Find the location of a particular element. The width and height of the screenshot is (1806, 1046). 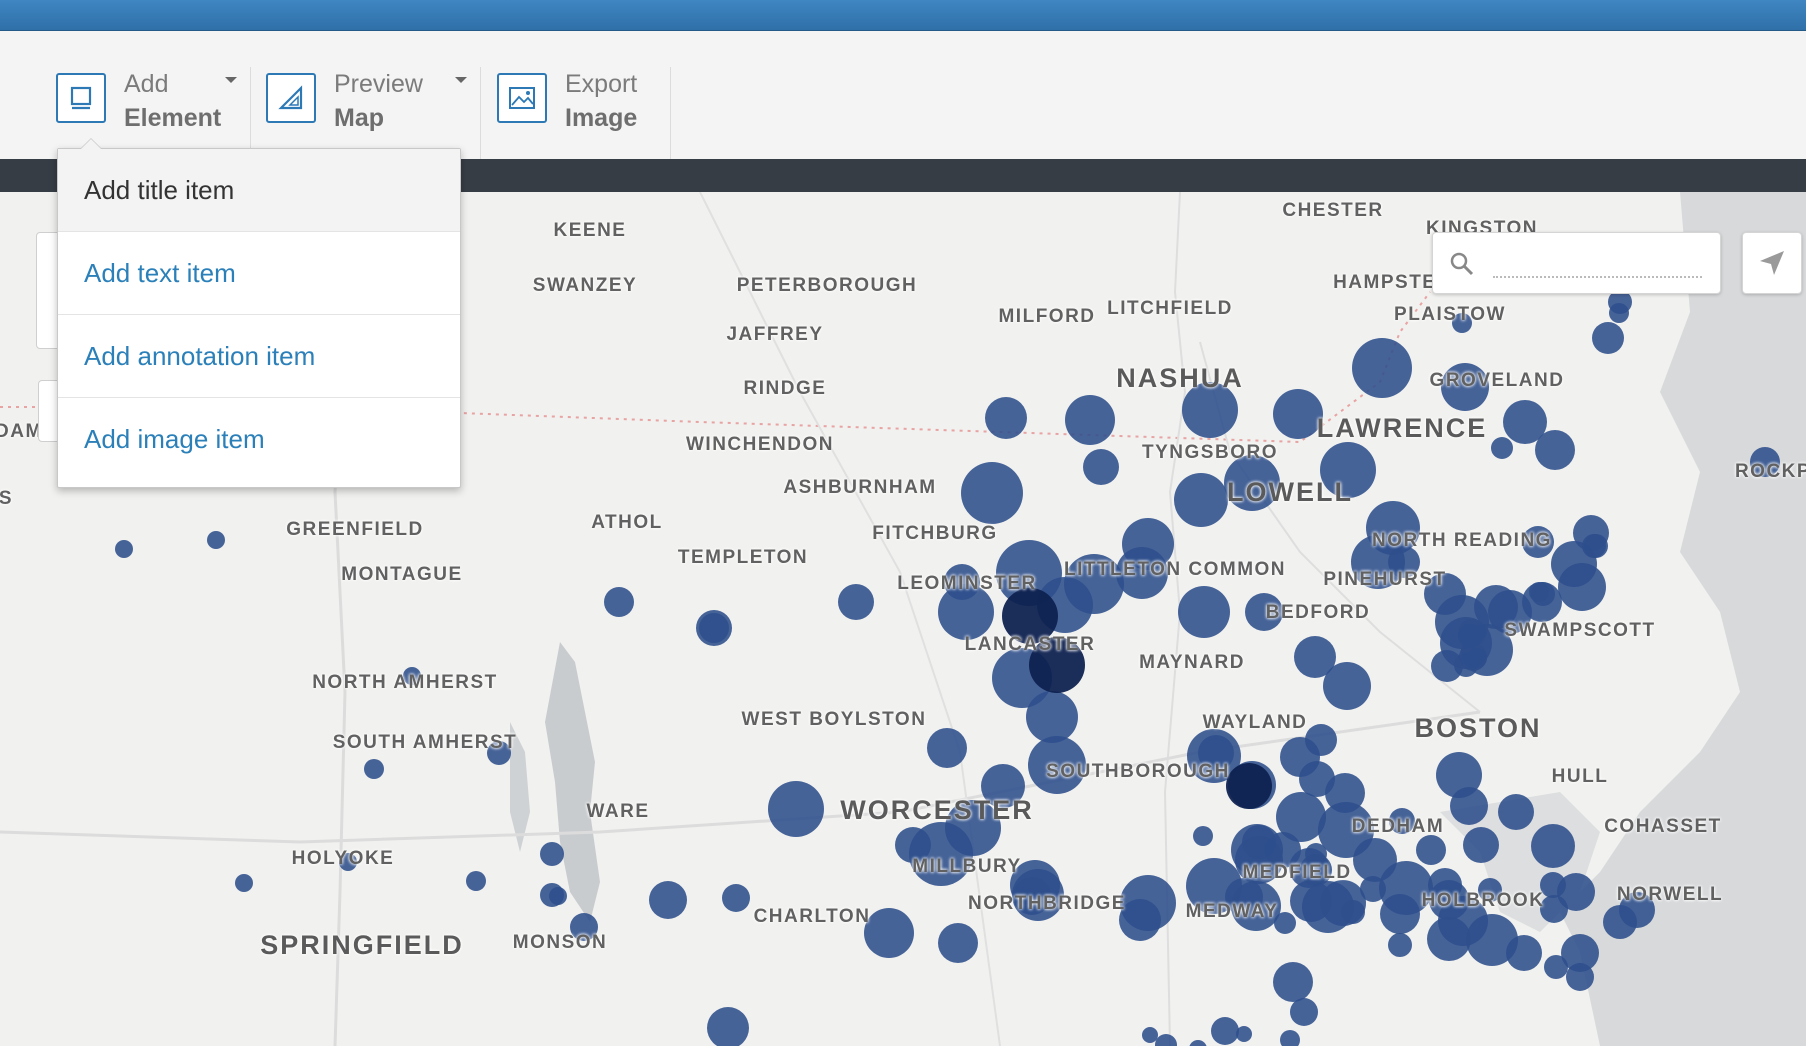

map-search is located at coordinates (1576, 263).